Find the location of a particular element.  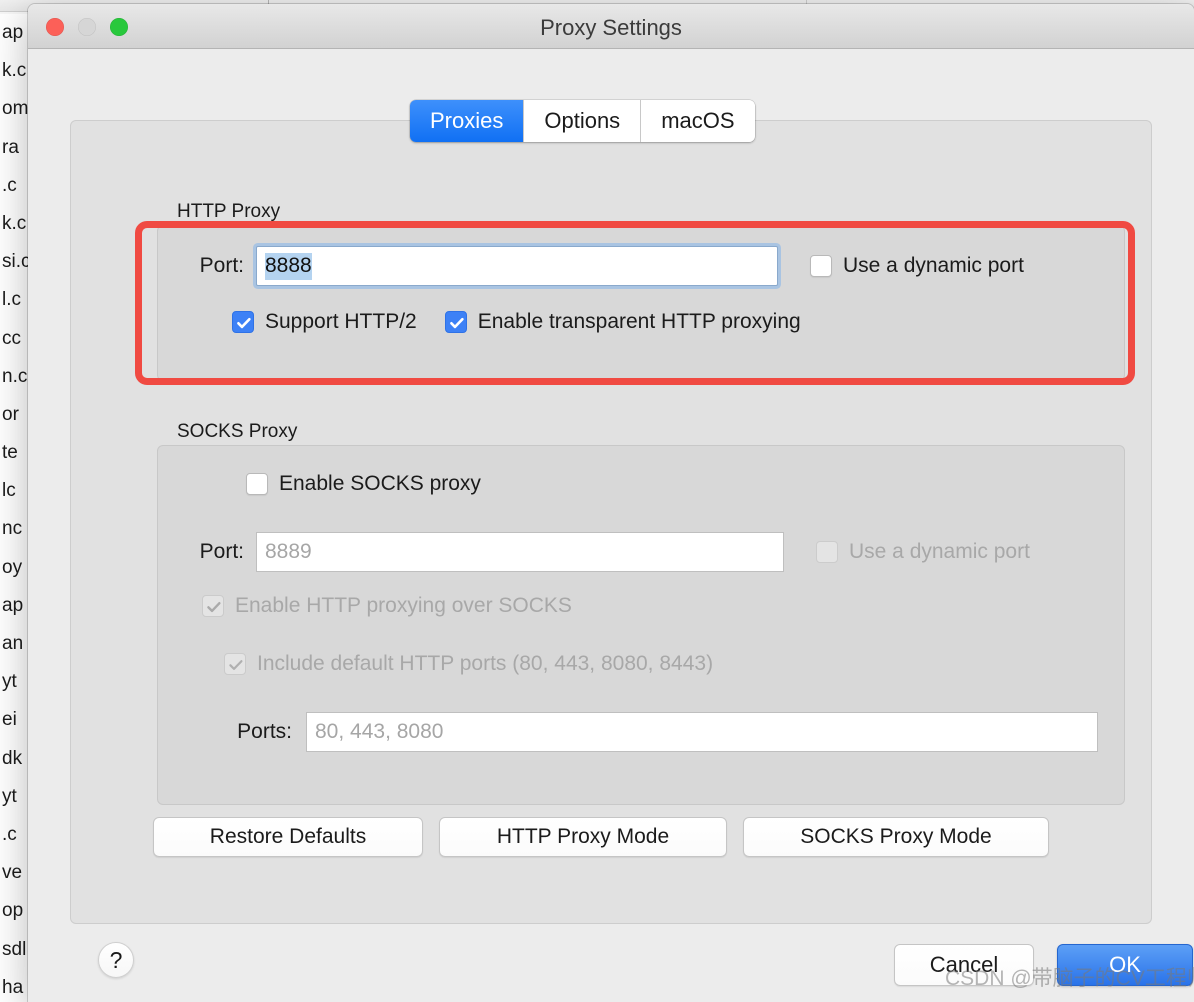

http-dynamic-port-checkbox: Use a dynamic port is located at coordinates (917, 266).